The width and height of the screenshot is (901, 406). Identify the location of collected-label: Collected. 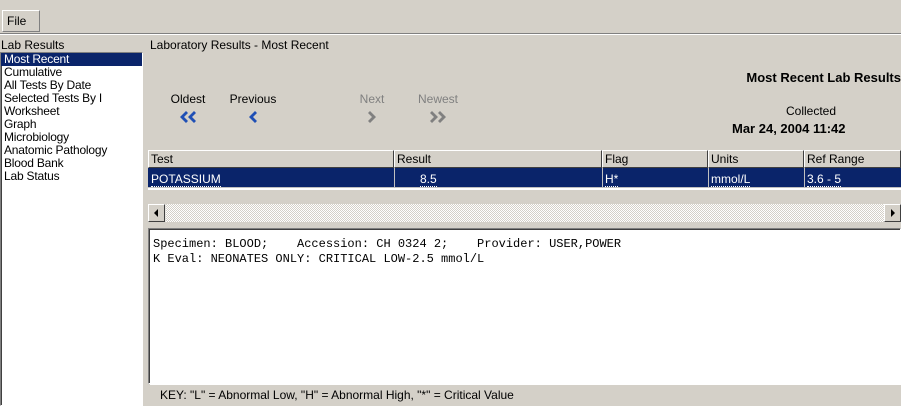
(811, 111).